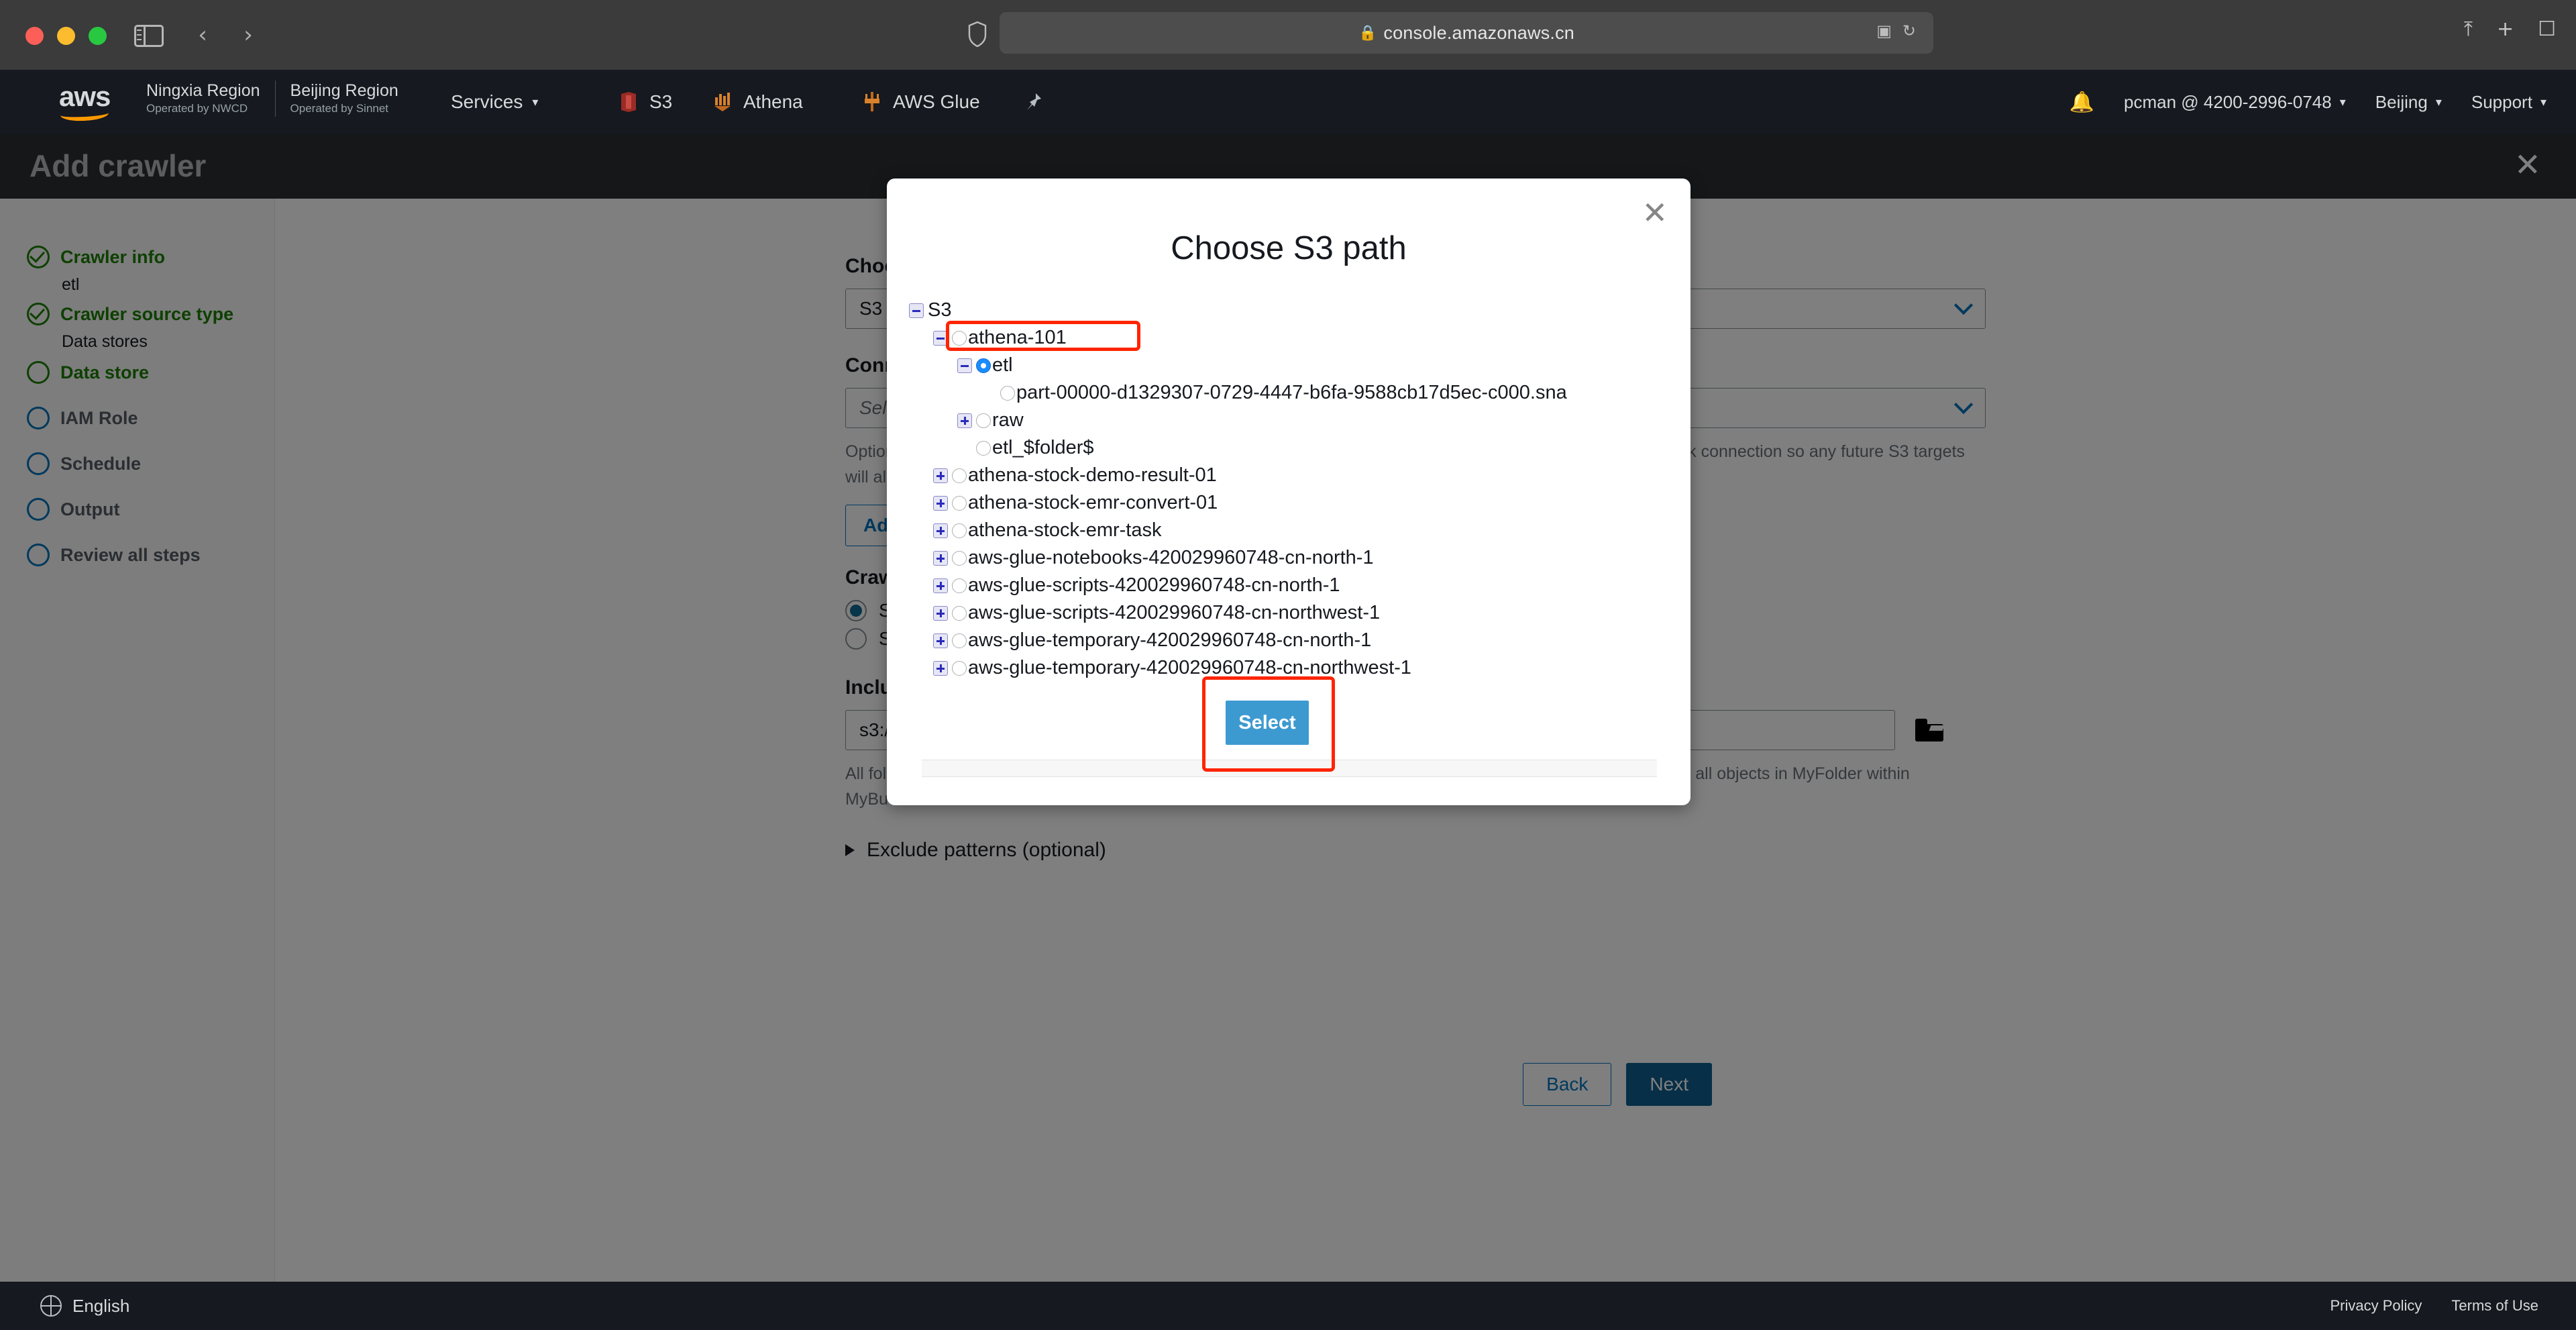 Image resolution: width=2576 pixels, height=1330 pixels. What do you see at coordinates (1289, 768) in the screenshot?
I see `horizontal-scrollbar` at bounding box center [1289, 768].